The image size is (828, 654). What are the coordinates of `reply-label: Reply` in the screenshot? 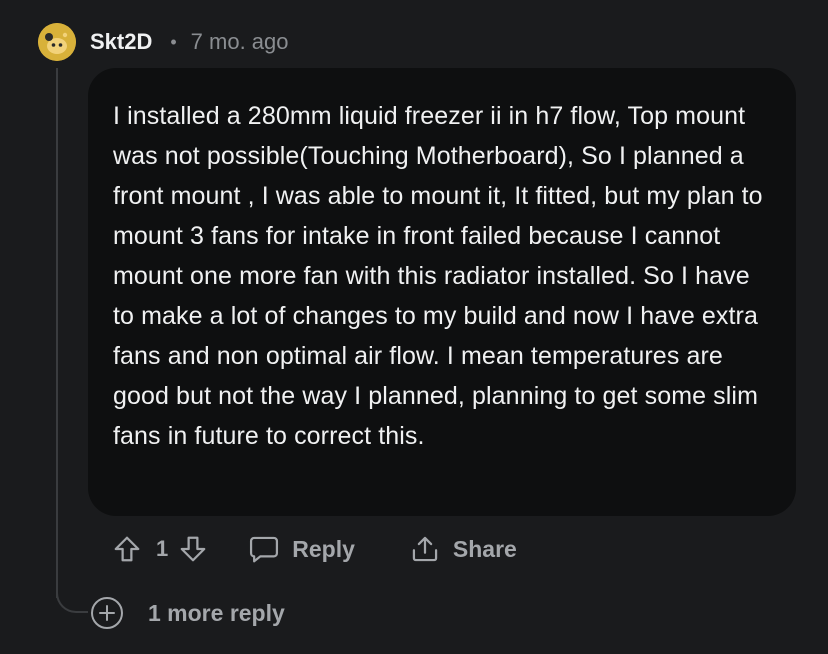 It's located at (323, 548).